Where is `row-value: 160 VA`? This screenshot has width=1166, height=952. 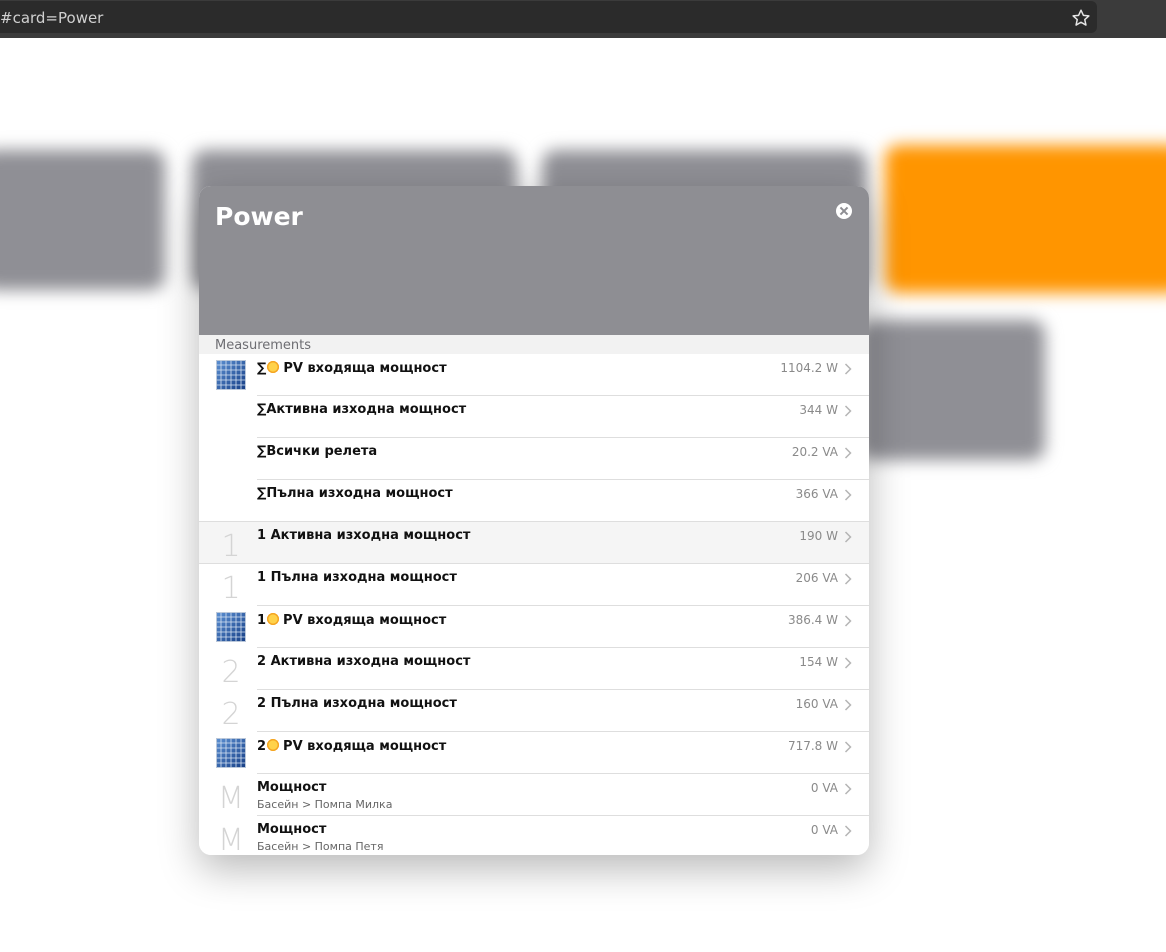
row-value: 160 VA is located at coordinates (816, 704).